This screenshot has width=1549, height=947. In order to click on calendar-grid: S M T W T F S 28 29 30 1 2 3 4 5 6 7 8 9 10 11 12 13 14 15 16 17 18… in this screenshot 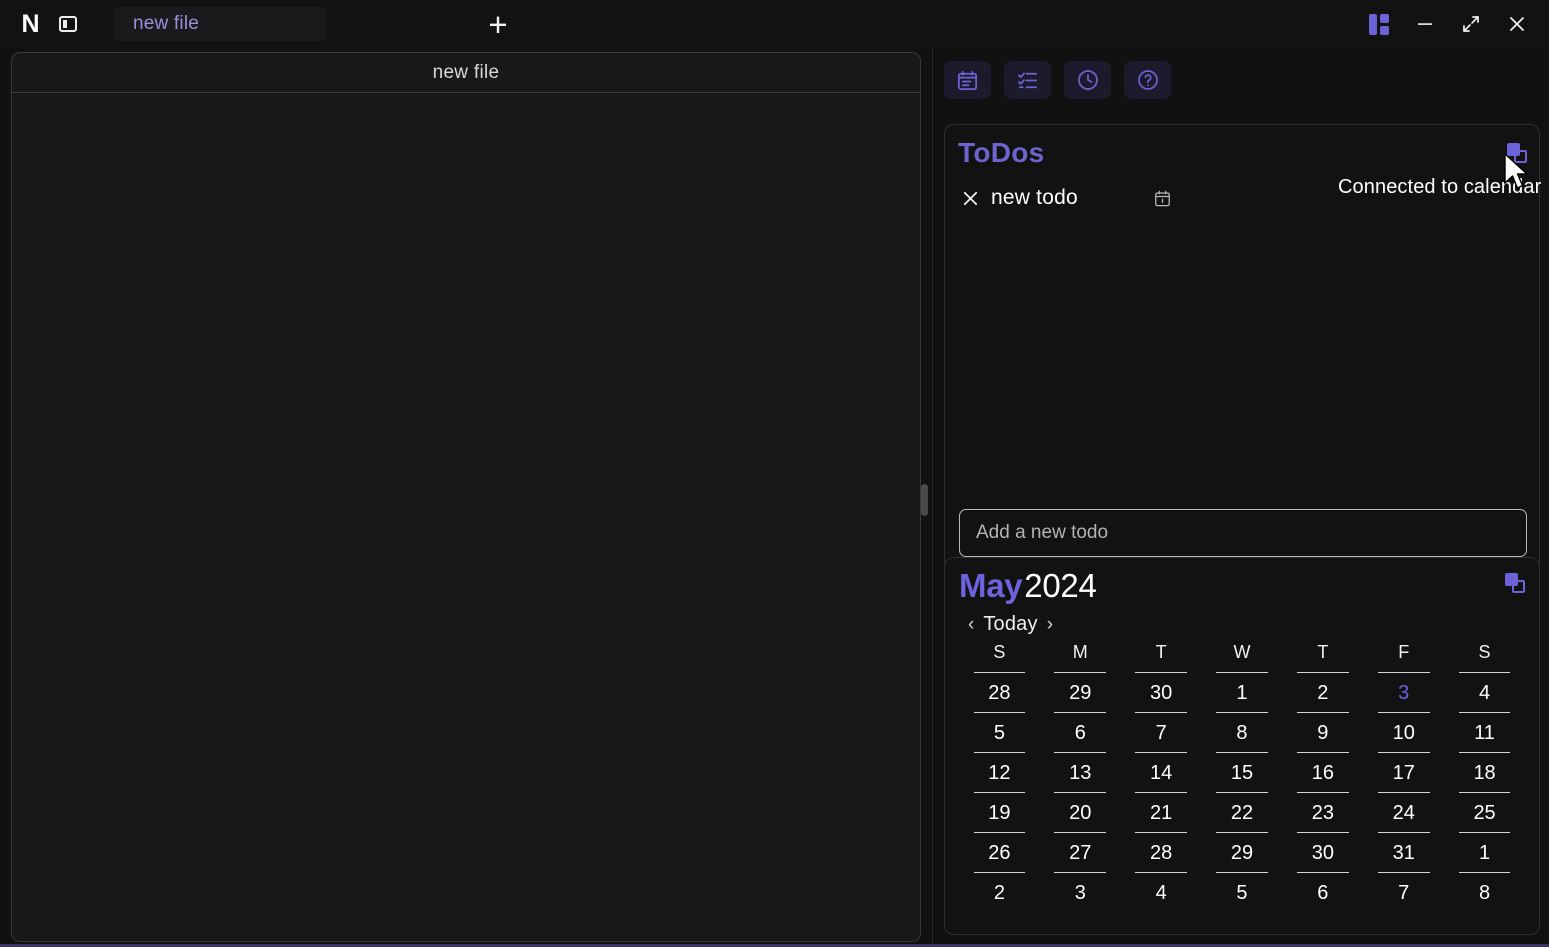, I will do `click(1242, 777)`.